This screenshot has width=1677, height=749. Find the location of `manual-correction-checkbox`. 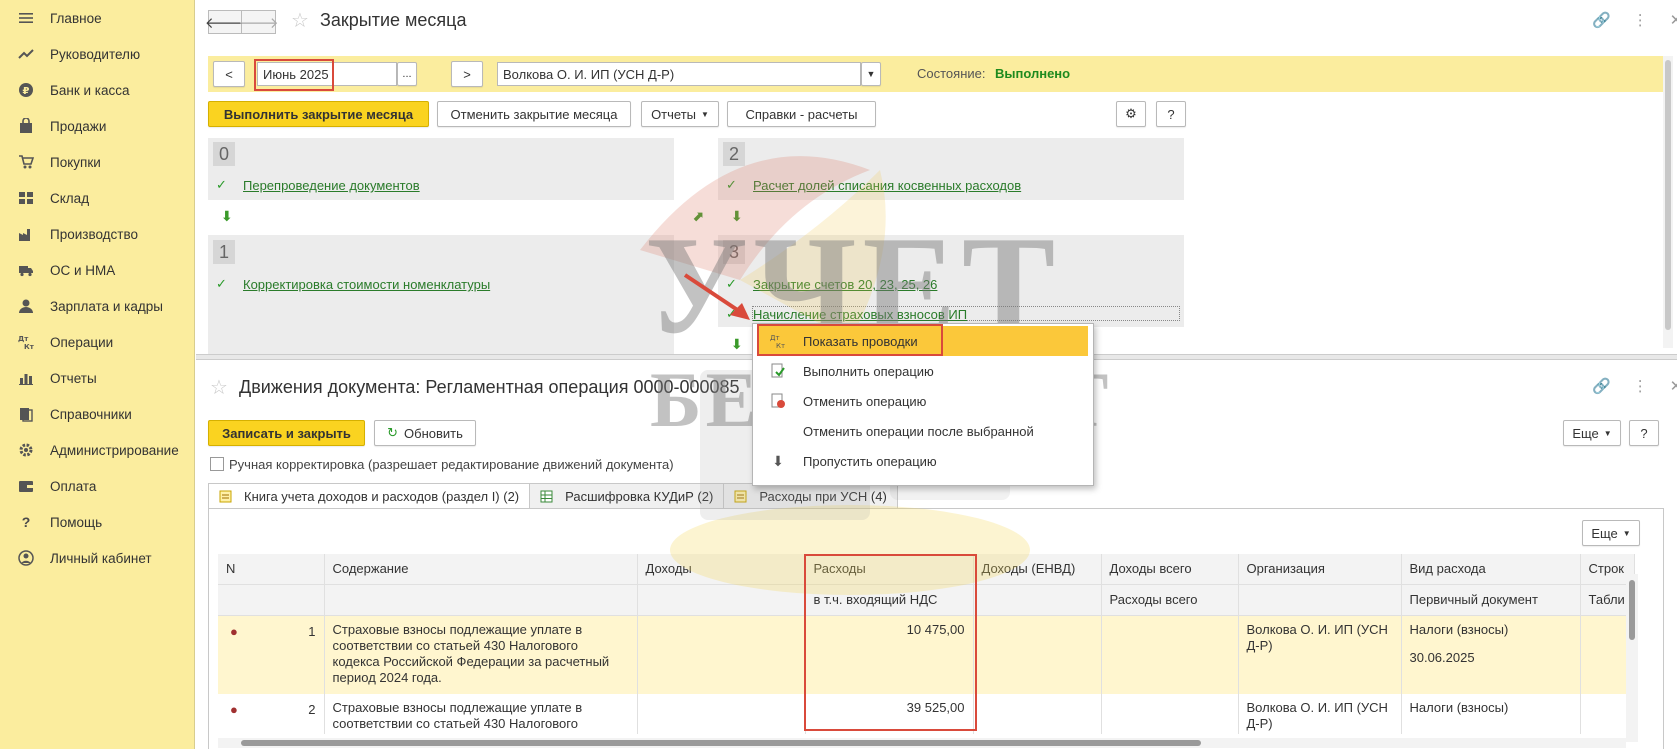

manual-correction-checkbox is located at coordinates (217, 464).